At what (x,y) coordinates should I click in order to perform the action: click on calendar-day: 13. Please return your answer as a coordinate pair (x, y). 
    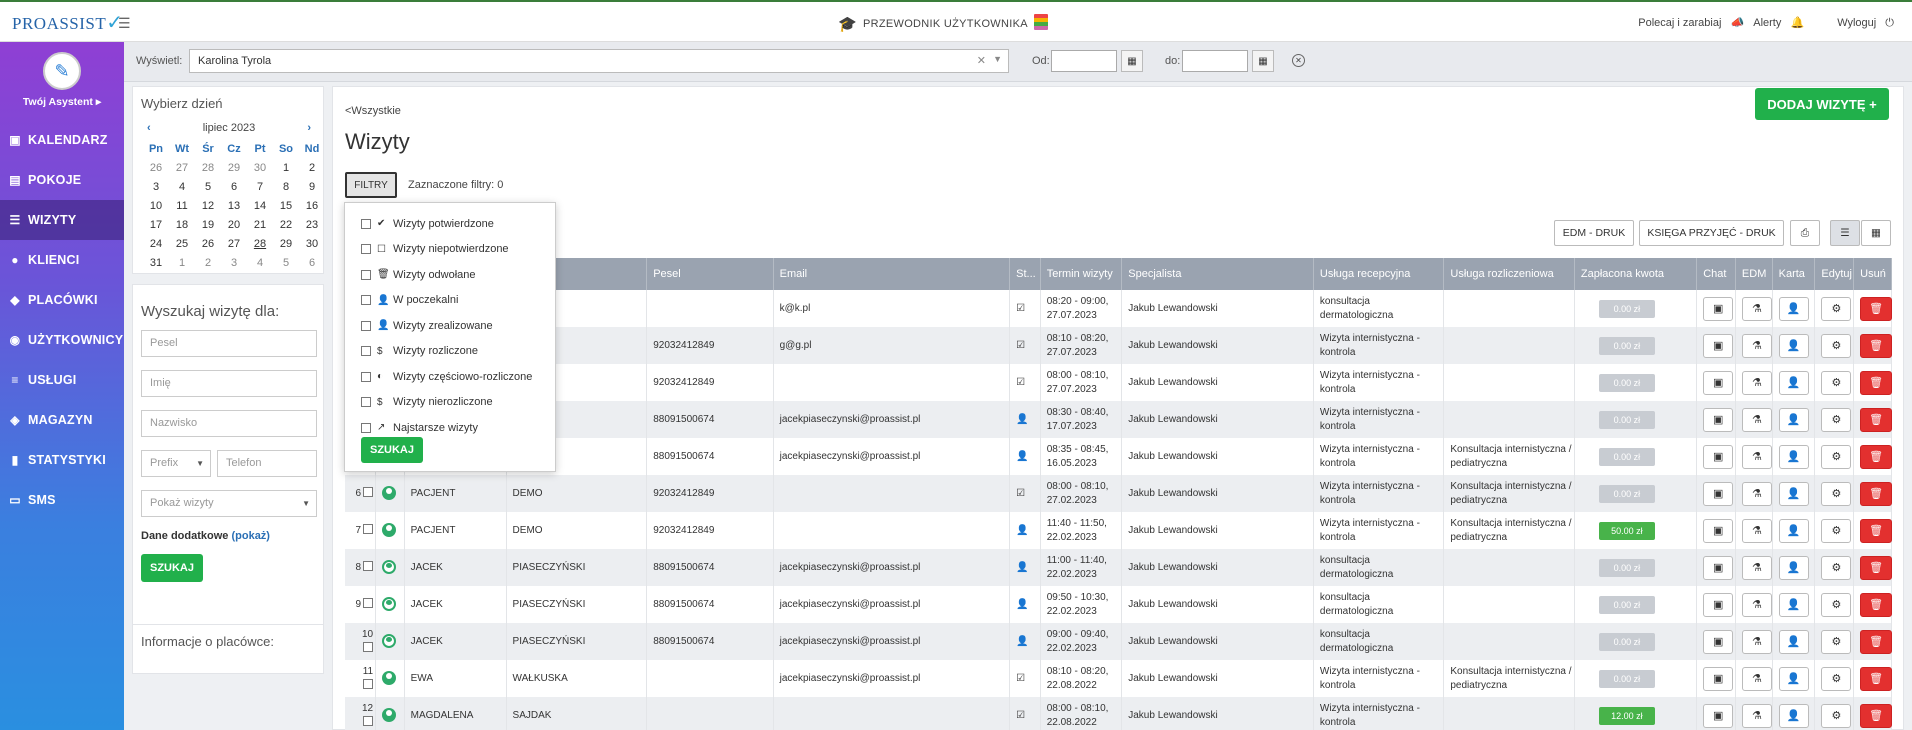
    Looking at the image, I should click on (234, 206).